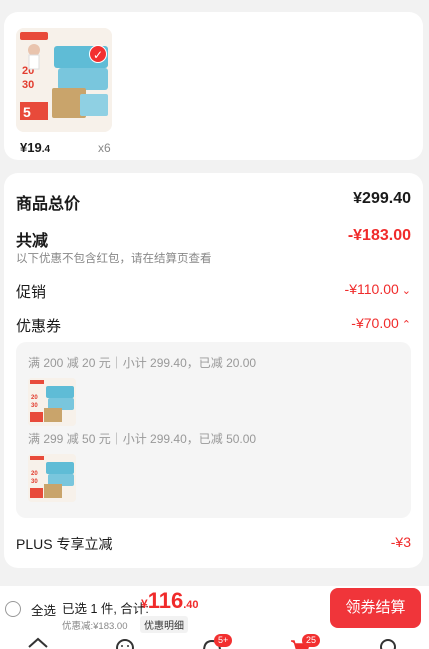 The image size is (429, 649). What do you see at coordinates (98, 54) in the screenshot?
I see `selected-check-icon: ✓` at bounding box center [98, 54].